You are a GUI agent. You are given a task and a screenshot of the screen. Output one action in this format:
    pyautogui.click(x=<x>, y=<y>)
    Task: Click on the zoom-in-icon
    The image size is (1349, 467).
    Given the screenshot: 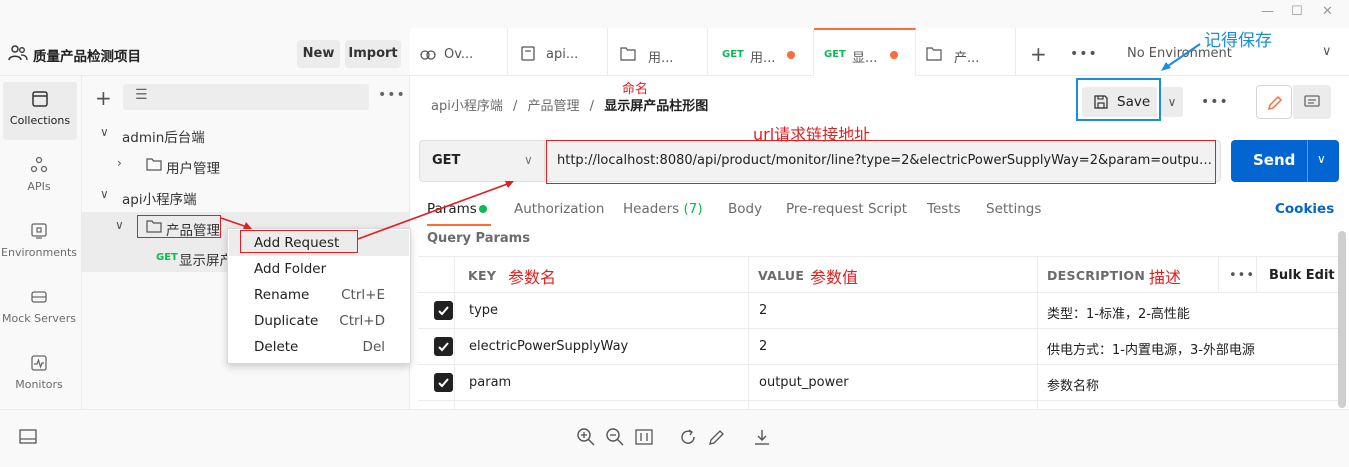 What is the action you would take?
    pyautogui.click(x=586, y=437)
    